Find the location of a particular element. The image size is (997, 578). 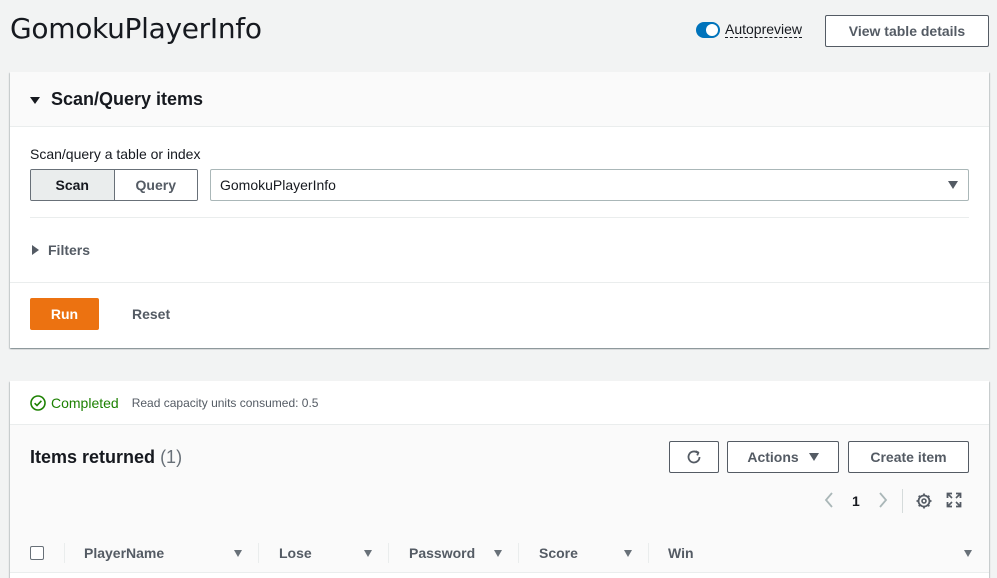

check-circle-icon is located at coordinates (38, 402).